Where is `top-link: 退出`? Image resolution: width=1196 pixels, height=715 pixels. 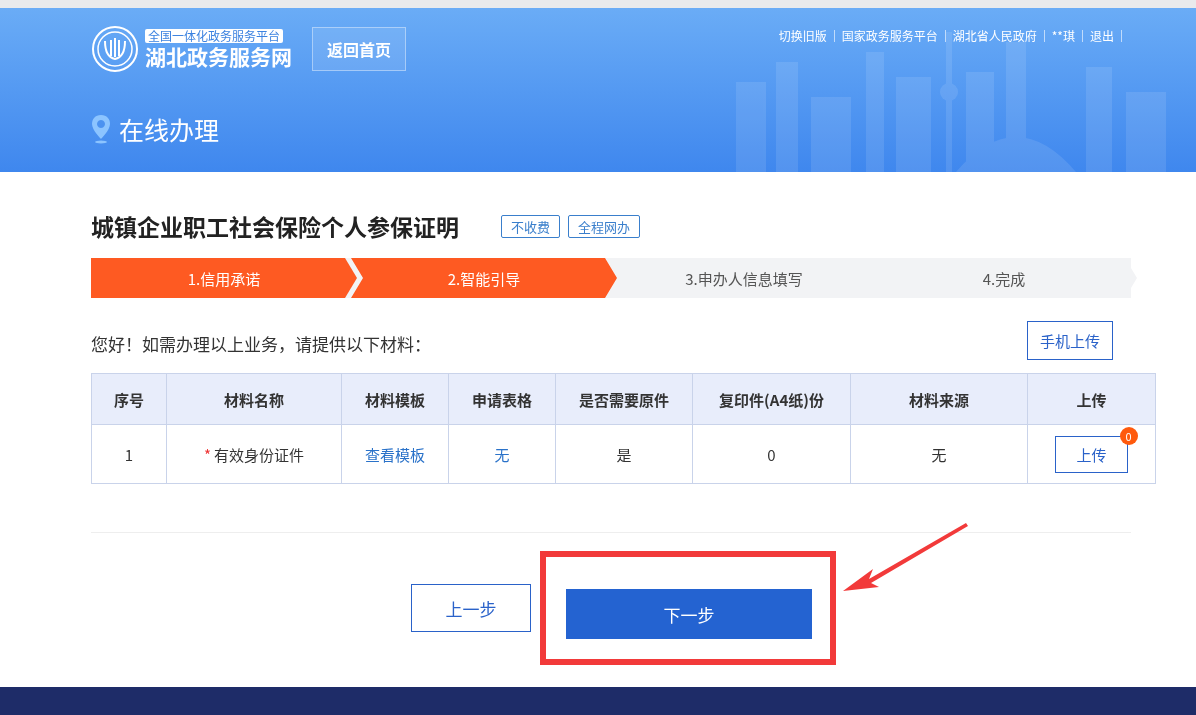
top-link: 退出 is located at coordinates (1102, 35).